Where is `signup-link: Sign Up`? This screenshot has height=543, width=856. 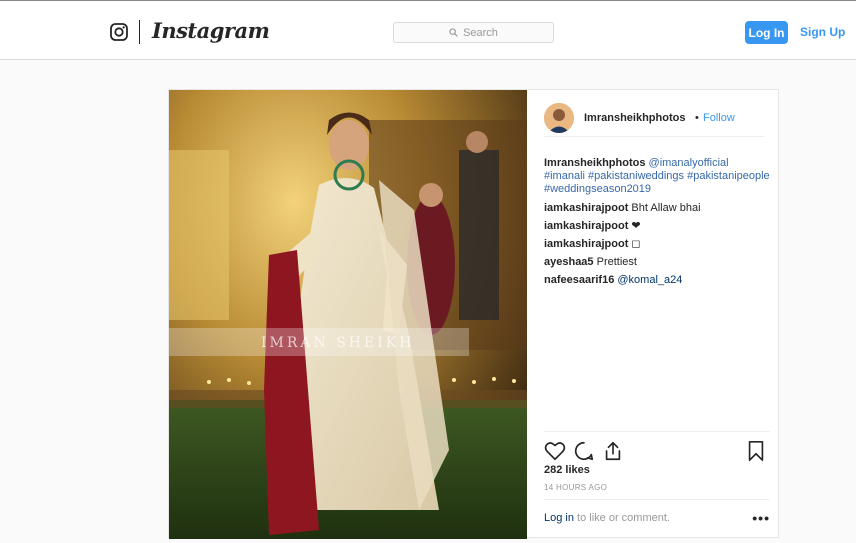 signup-link: Sign Up is located at coordinates (822, 32).